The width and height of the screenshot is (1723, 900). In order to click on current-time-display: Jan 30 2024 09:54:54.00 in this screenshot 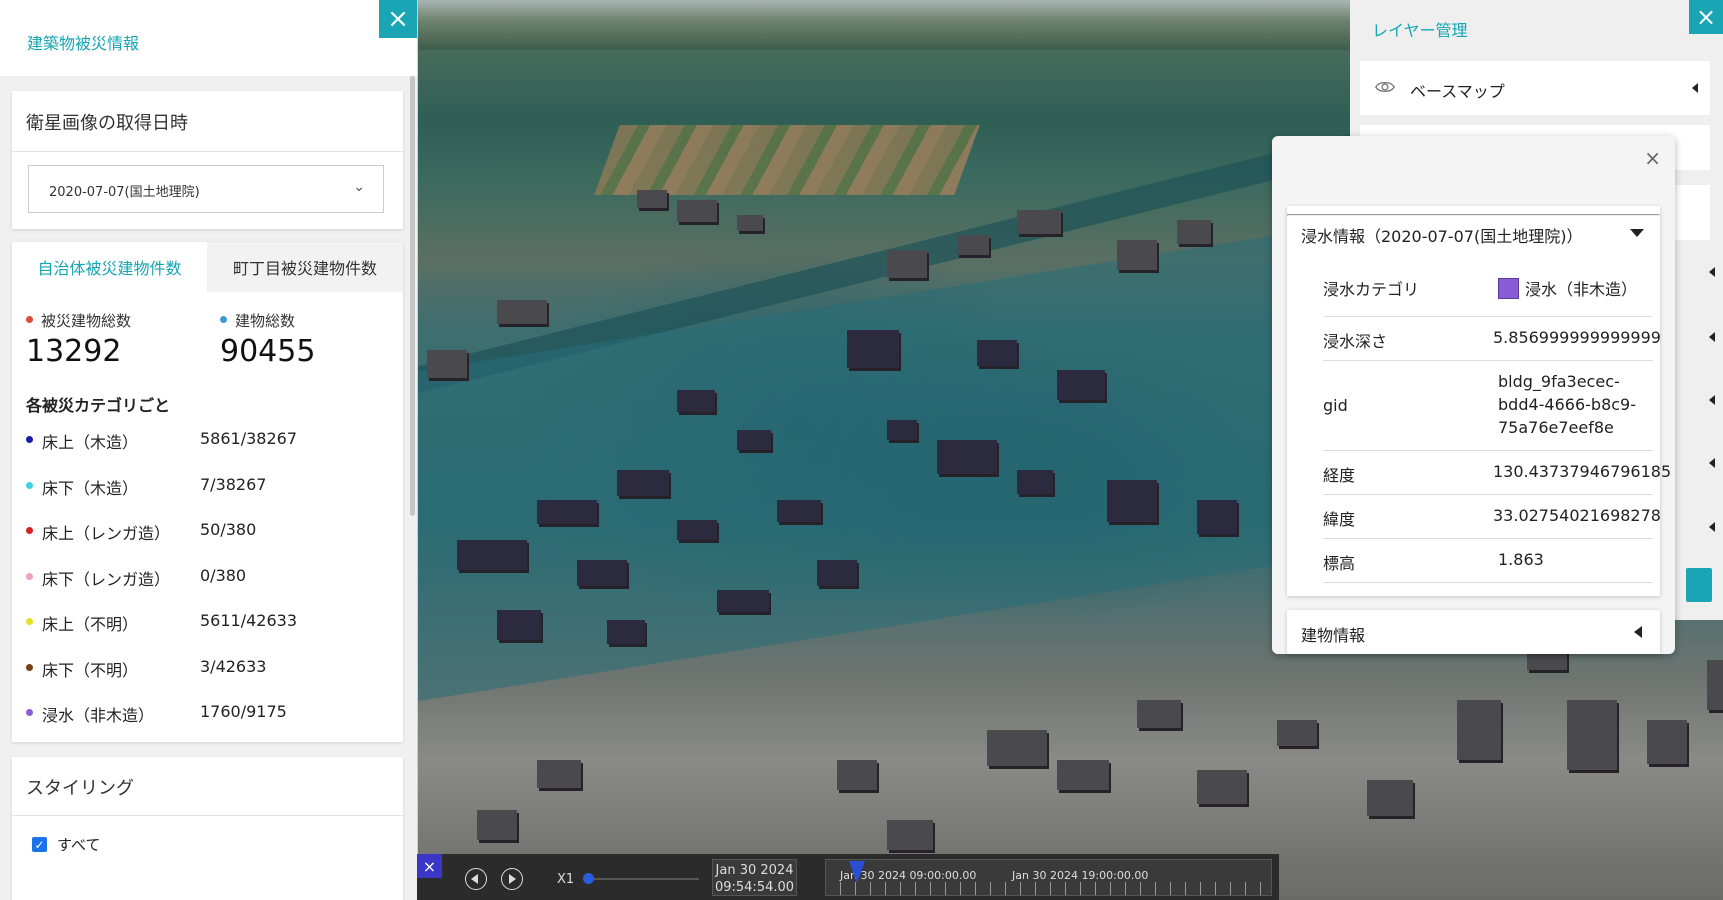, I will do `click(754, 877)`.